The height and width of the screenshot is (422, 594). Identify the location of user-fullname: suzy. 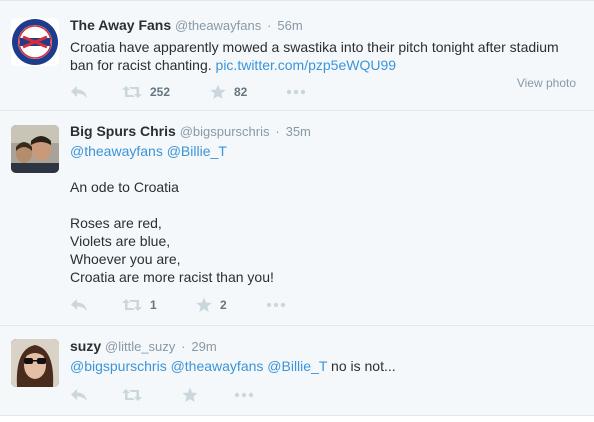
(85, 346).